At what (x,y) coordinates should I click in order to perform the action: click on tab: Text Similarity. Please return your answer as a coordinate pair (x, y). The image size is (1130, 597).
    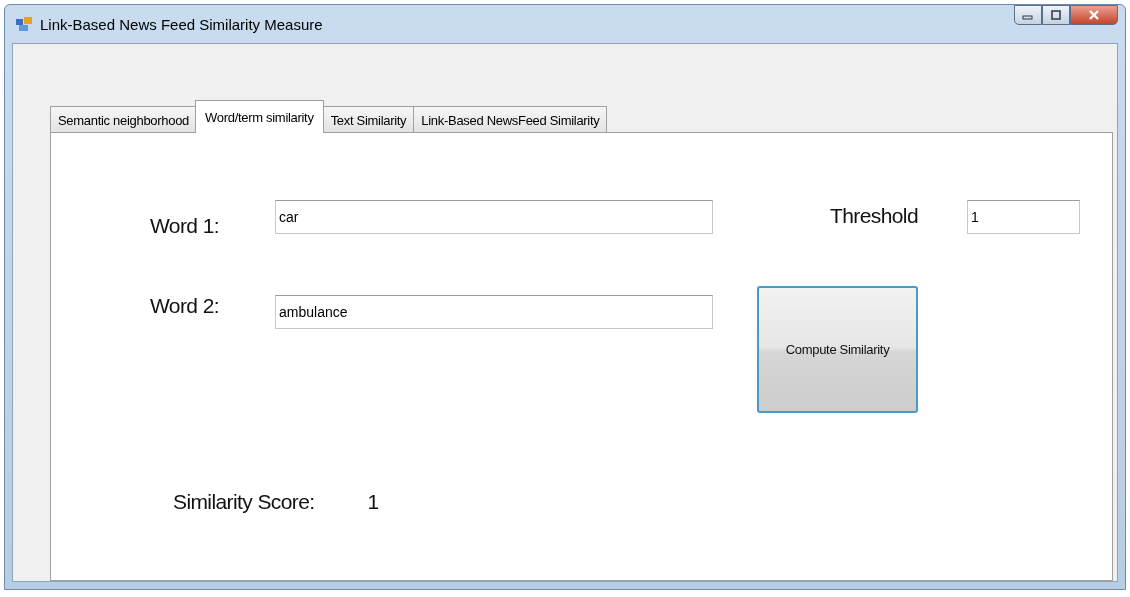
    Looking at the image, I should click on (368, 119).